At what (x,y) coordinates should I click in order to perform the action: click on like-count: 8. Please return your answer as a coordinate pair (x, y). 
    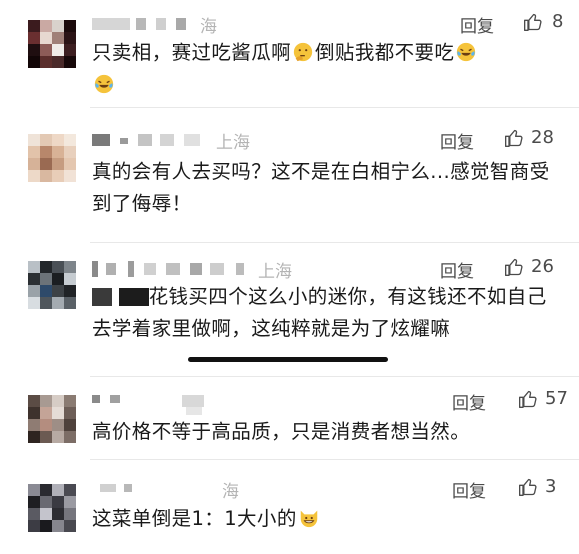
    Looking at the image, I should click on (558, 21).